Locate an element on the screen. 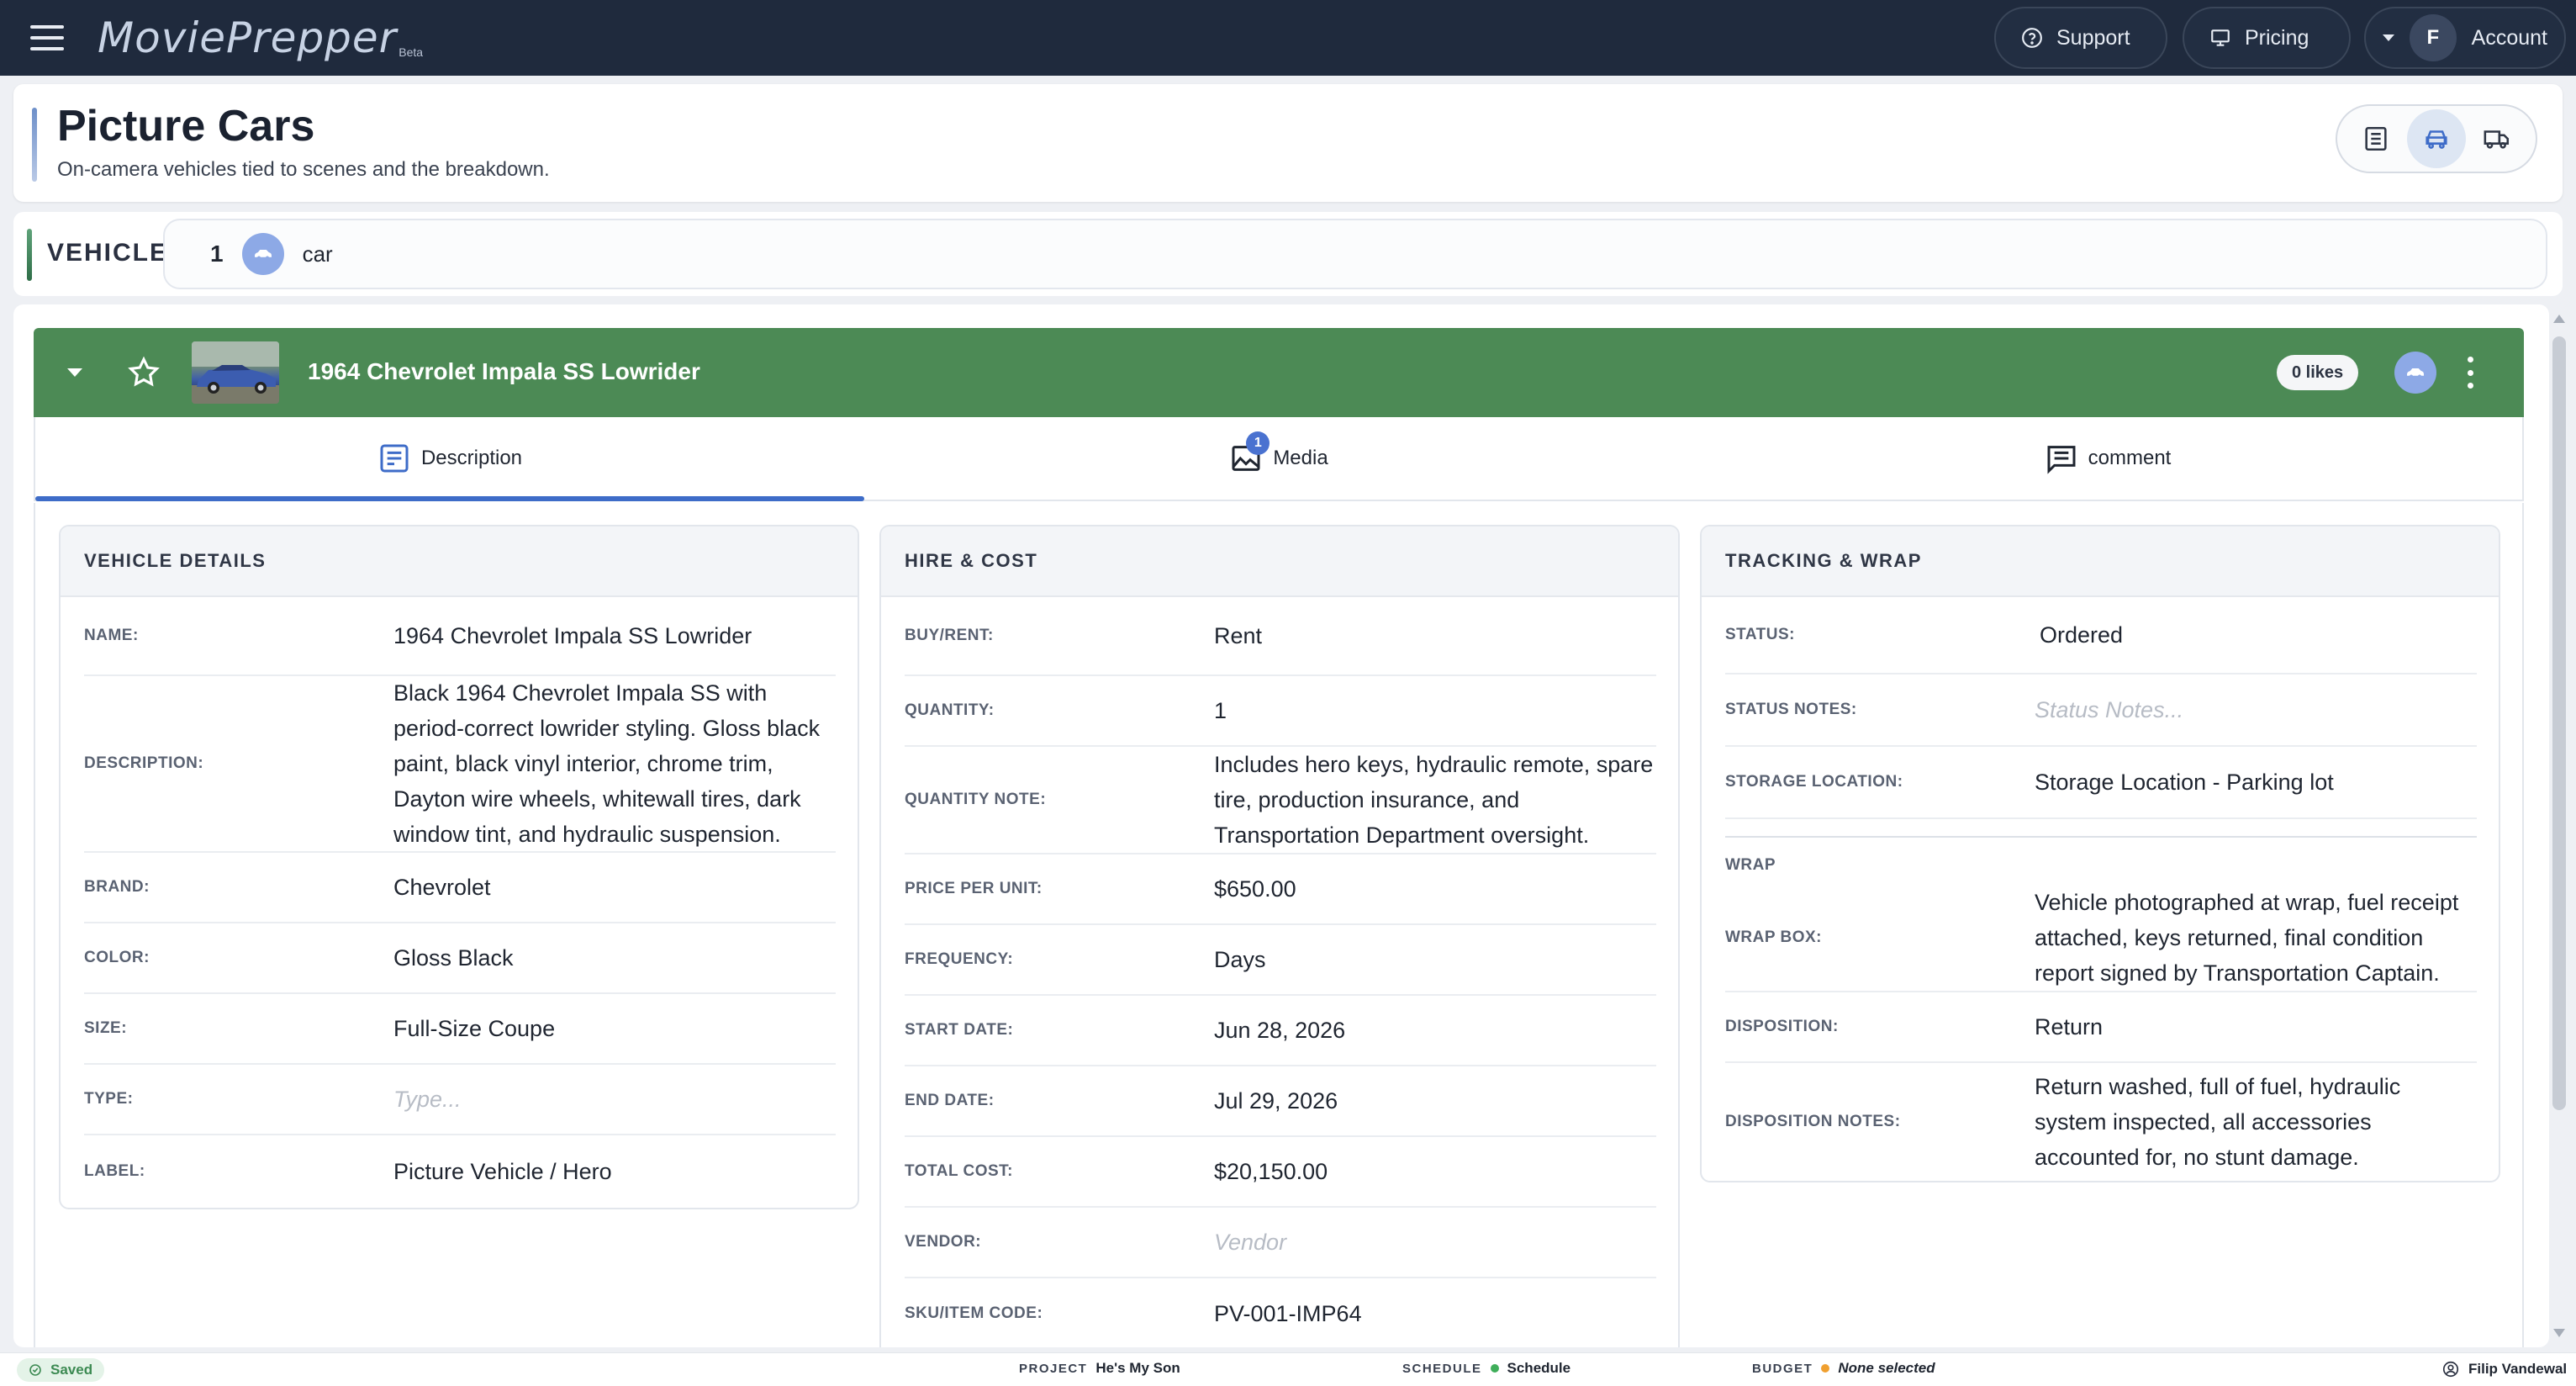  tab-comment: comment is located at coordinates (2108, 459).